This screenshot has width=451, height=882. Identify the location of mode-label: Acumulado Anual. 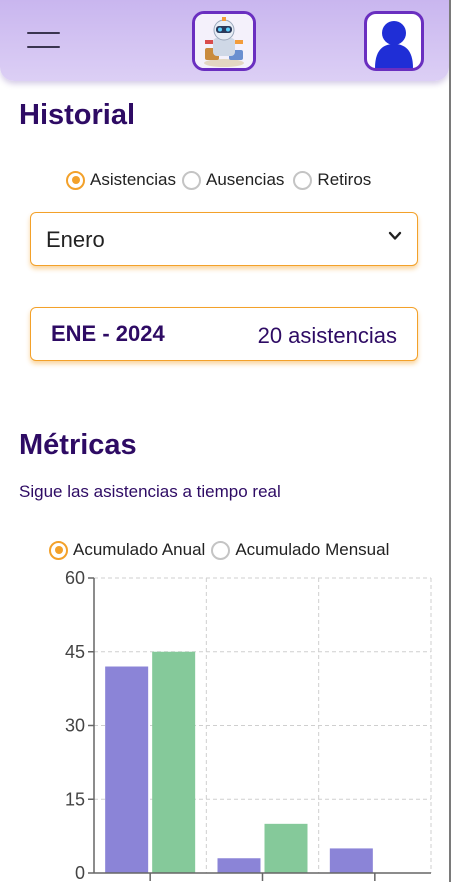
(139, 549).